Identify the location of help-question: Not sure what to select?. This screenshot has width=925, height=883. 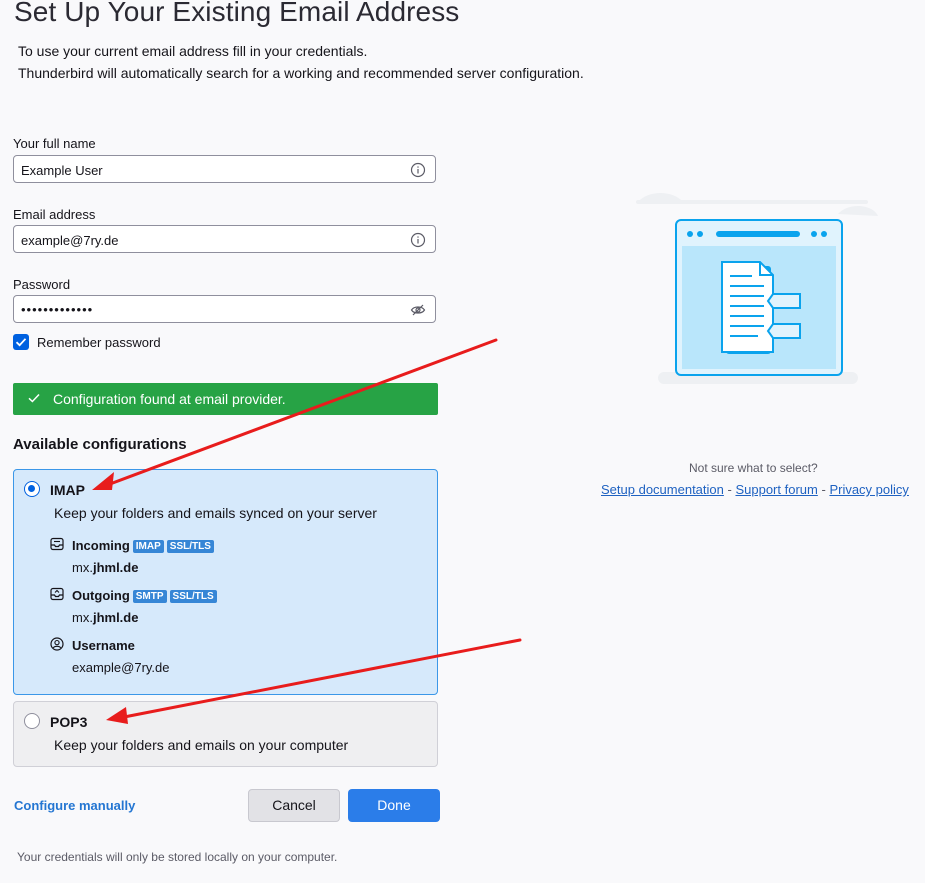
(753, 468).